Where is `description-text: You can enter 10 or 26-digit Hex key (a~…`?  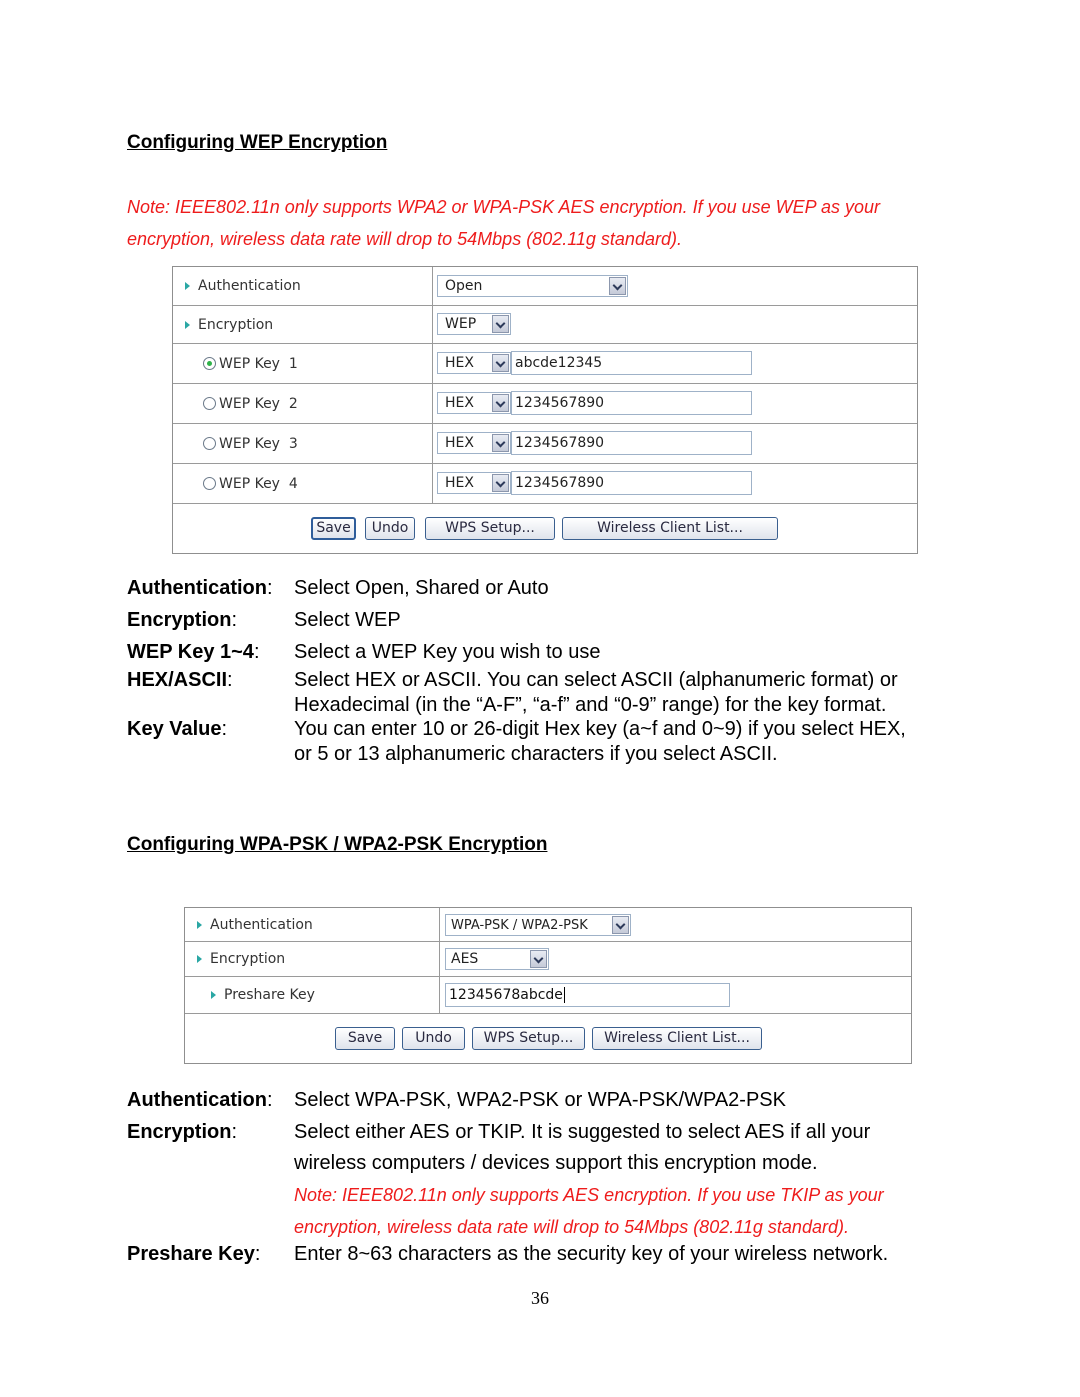
description-text: You can enter 10 or 26-digit Hex key (a~… is located at coordinates (600, 729).